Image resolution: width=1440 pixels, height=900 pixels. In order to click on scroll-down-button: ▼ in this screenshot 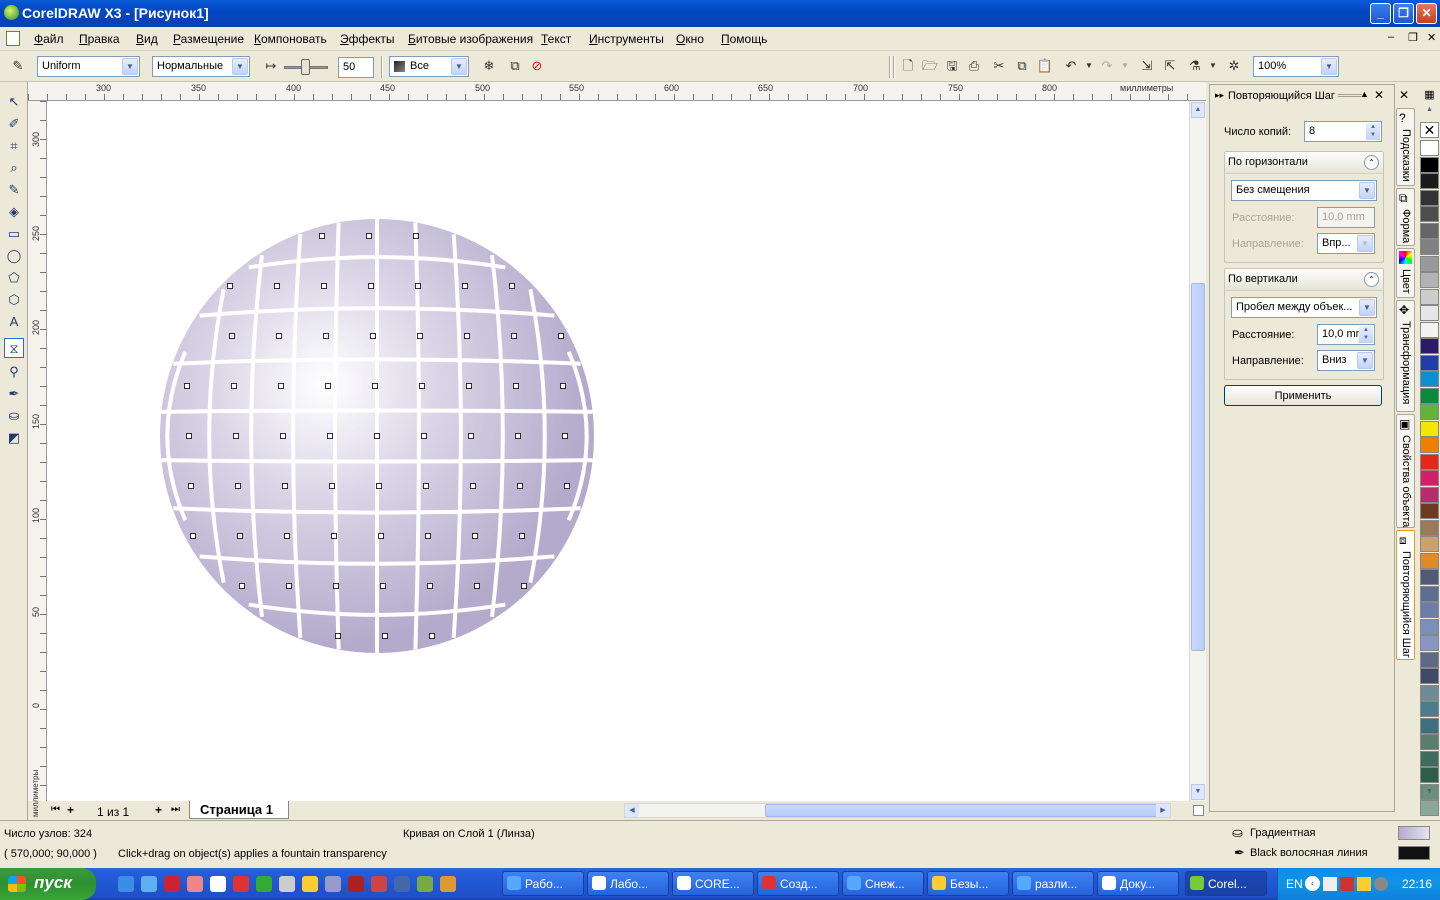, I will do `click(1198, 792)`.